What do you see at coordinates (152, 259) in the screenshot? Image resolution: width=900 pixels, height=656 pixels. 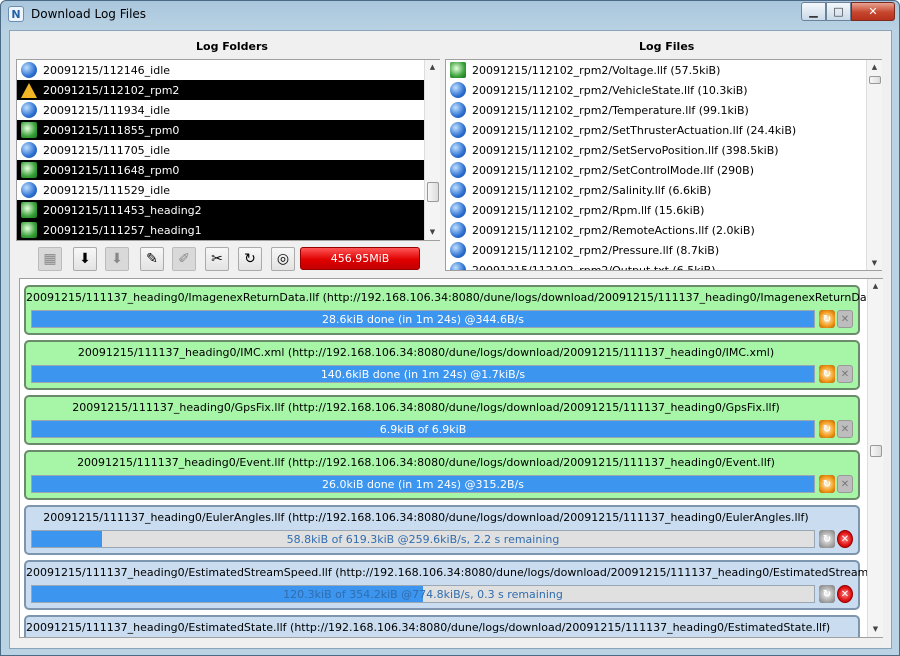 I see `edit-icon: ✎` at bounding box center [152, 259].